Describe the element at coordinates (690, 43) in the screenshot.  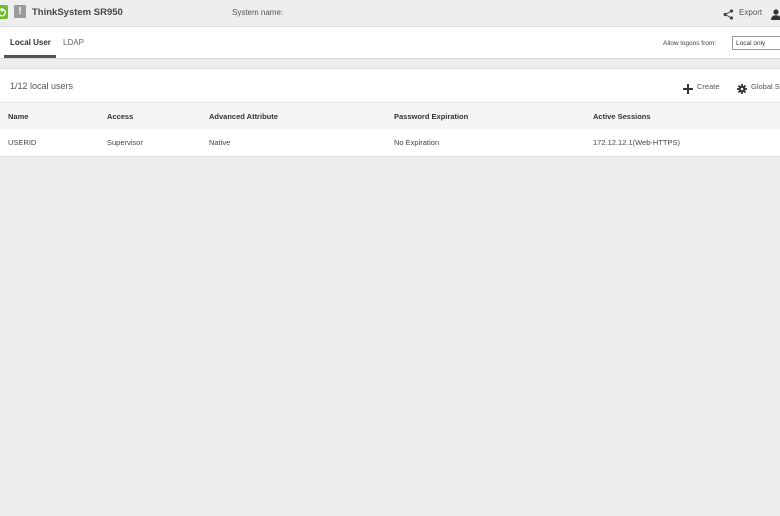
I see `allow-logons-label: Allow logons from:` at that location.